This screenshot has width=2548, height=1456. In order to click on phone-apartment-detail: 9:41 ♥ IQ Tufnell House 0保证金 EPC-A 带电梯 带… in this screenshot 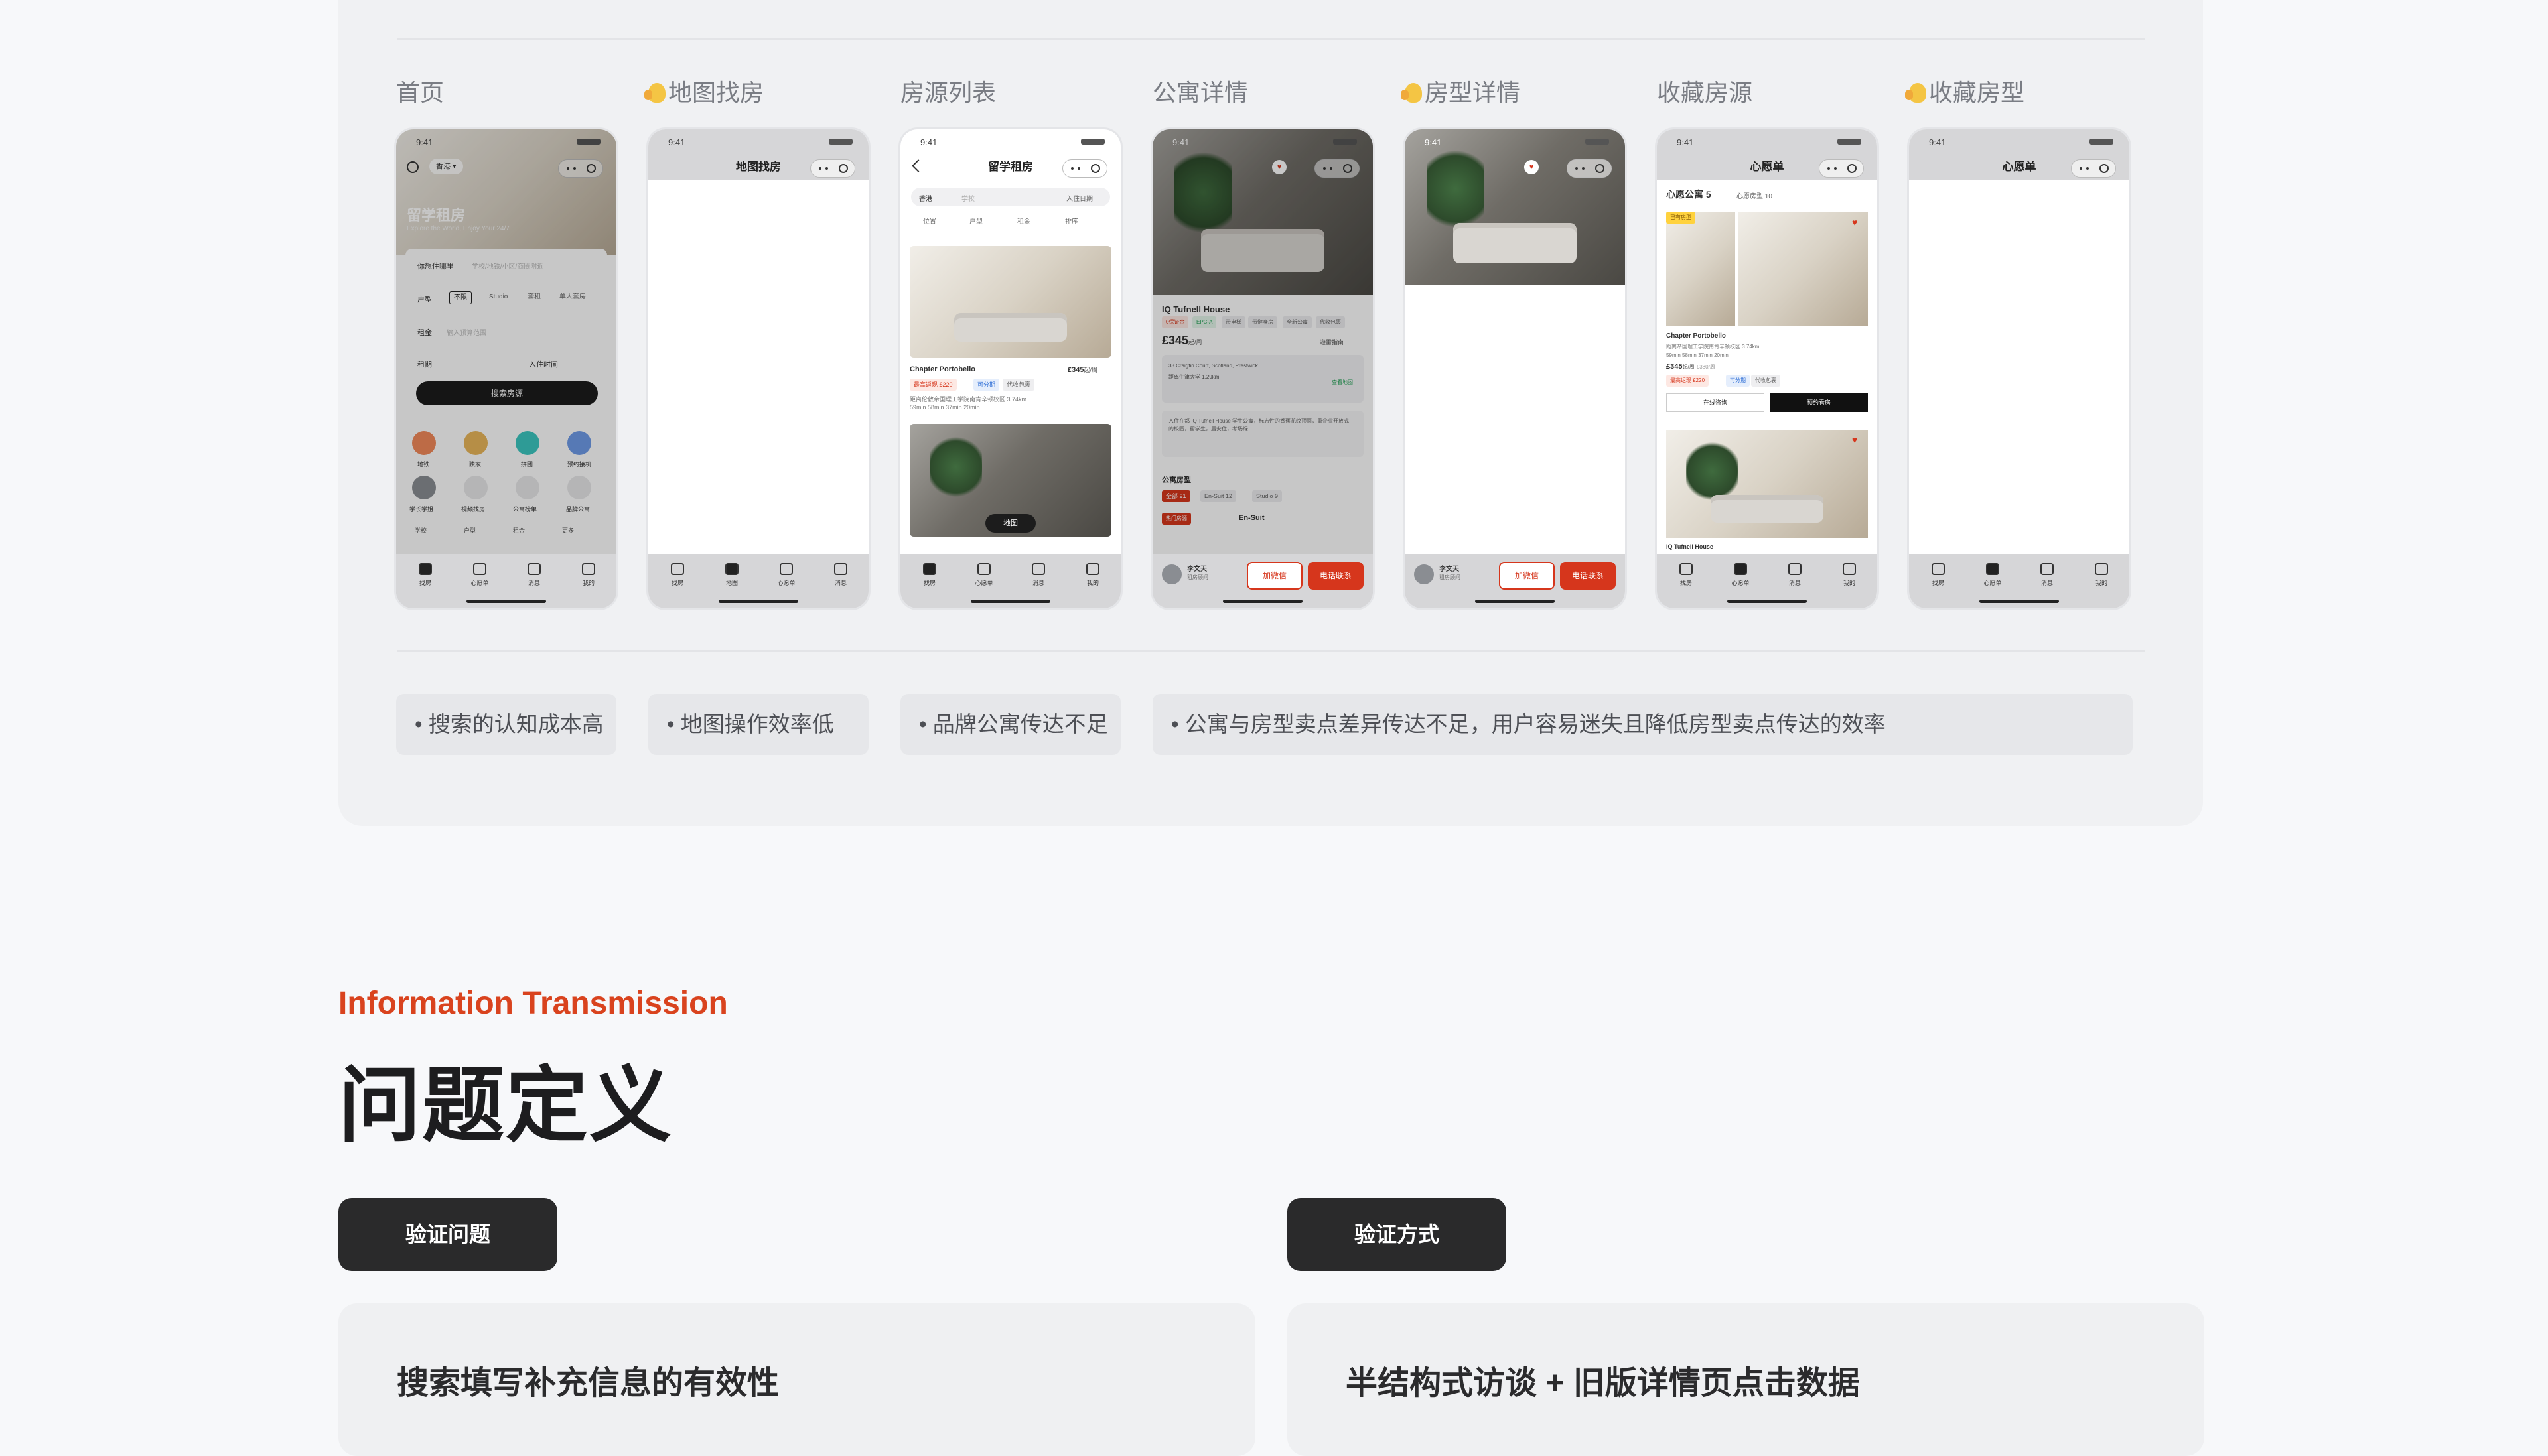, I will do `click(1263, 368)`.